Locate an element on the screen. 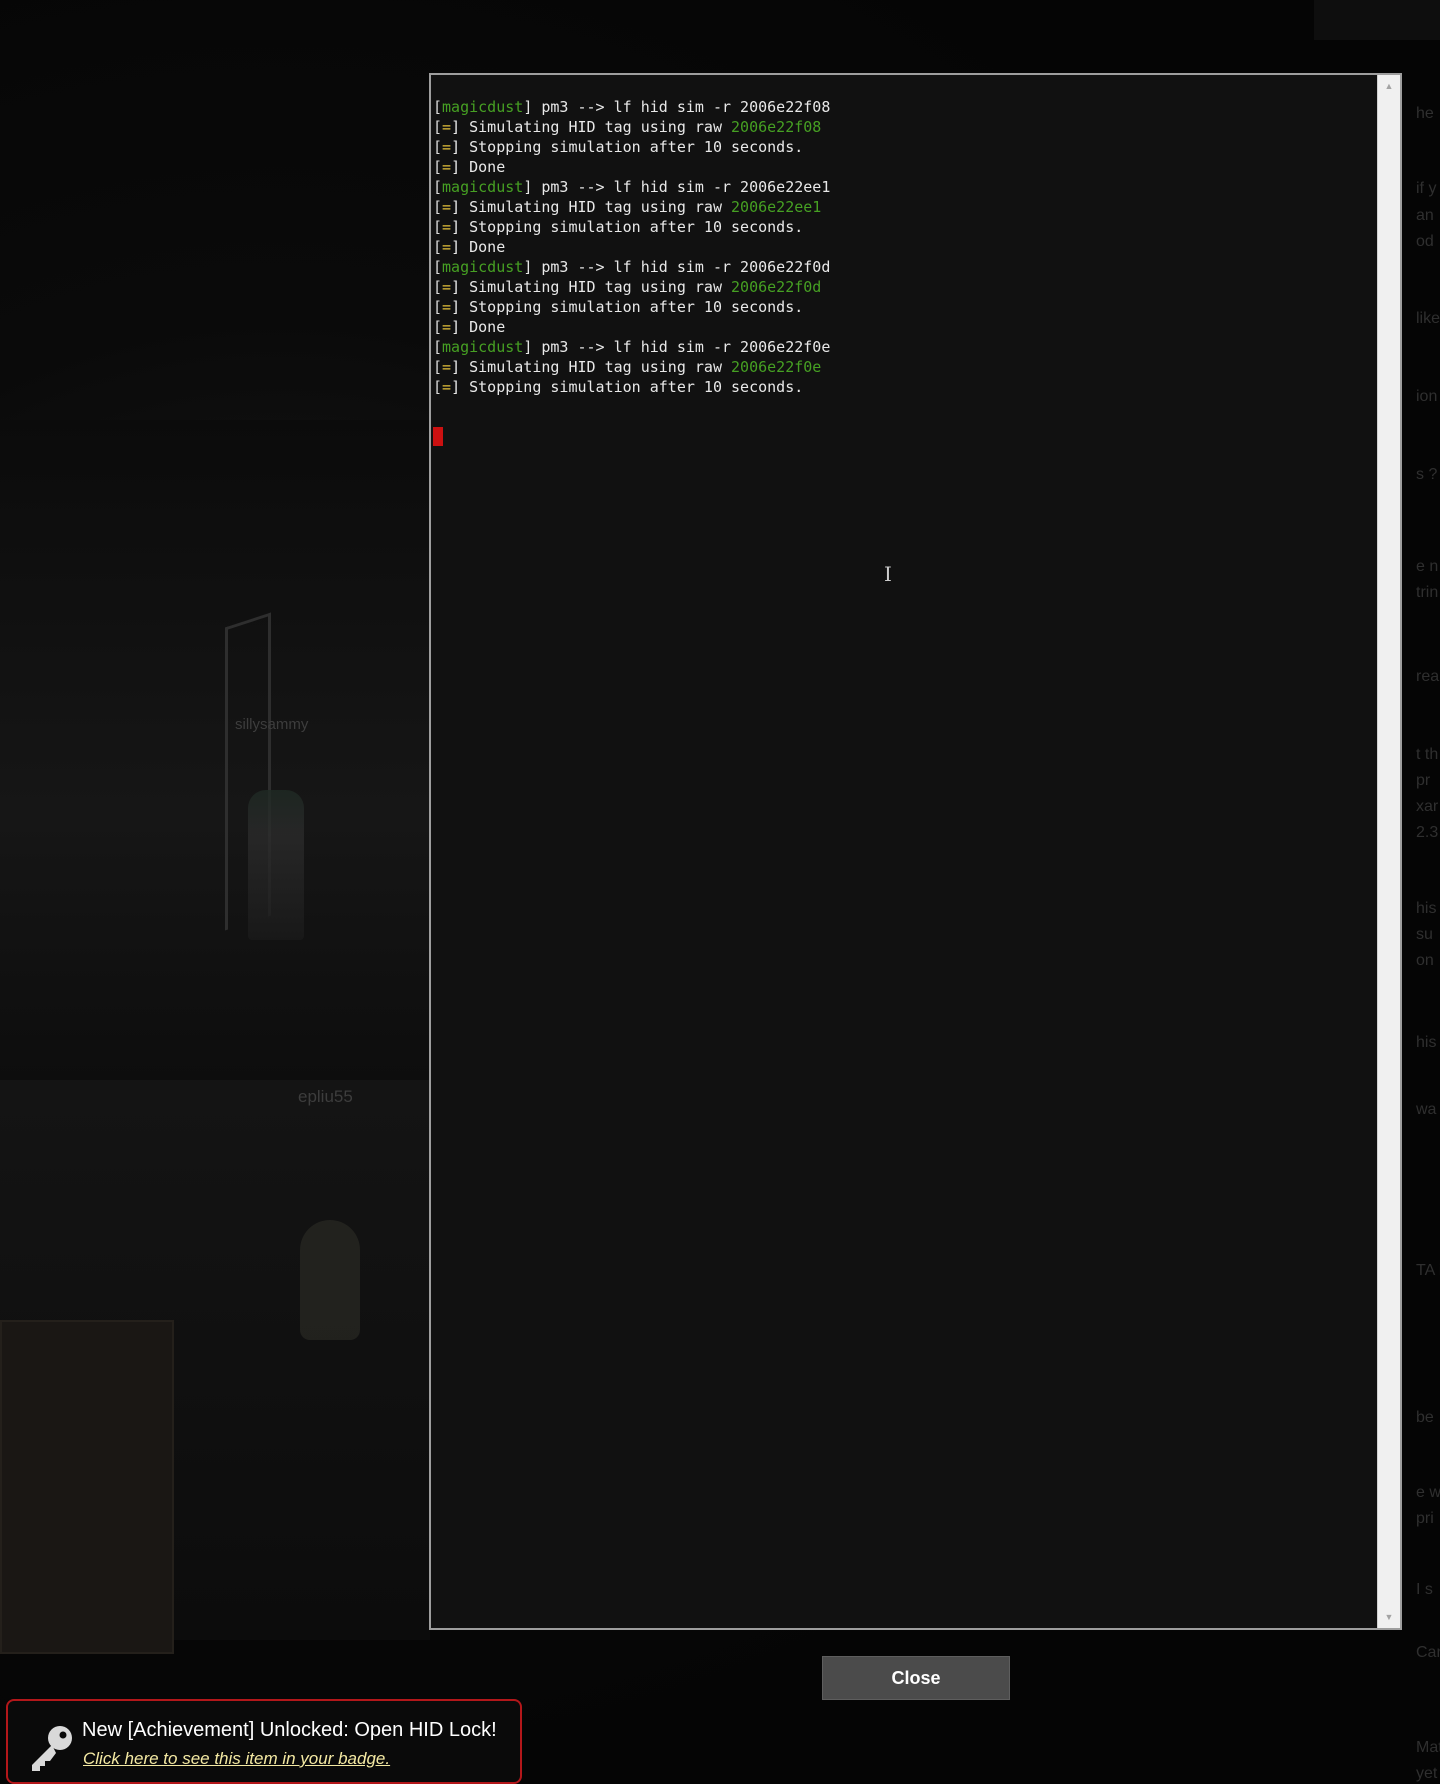 Image resolution: width=1440 pixels, height=1784 pixels. chat-message-fragment: wa is located at coordinates (1426, 1109).